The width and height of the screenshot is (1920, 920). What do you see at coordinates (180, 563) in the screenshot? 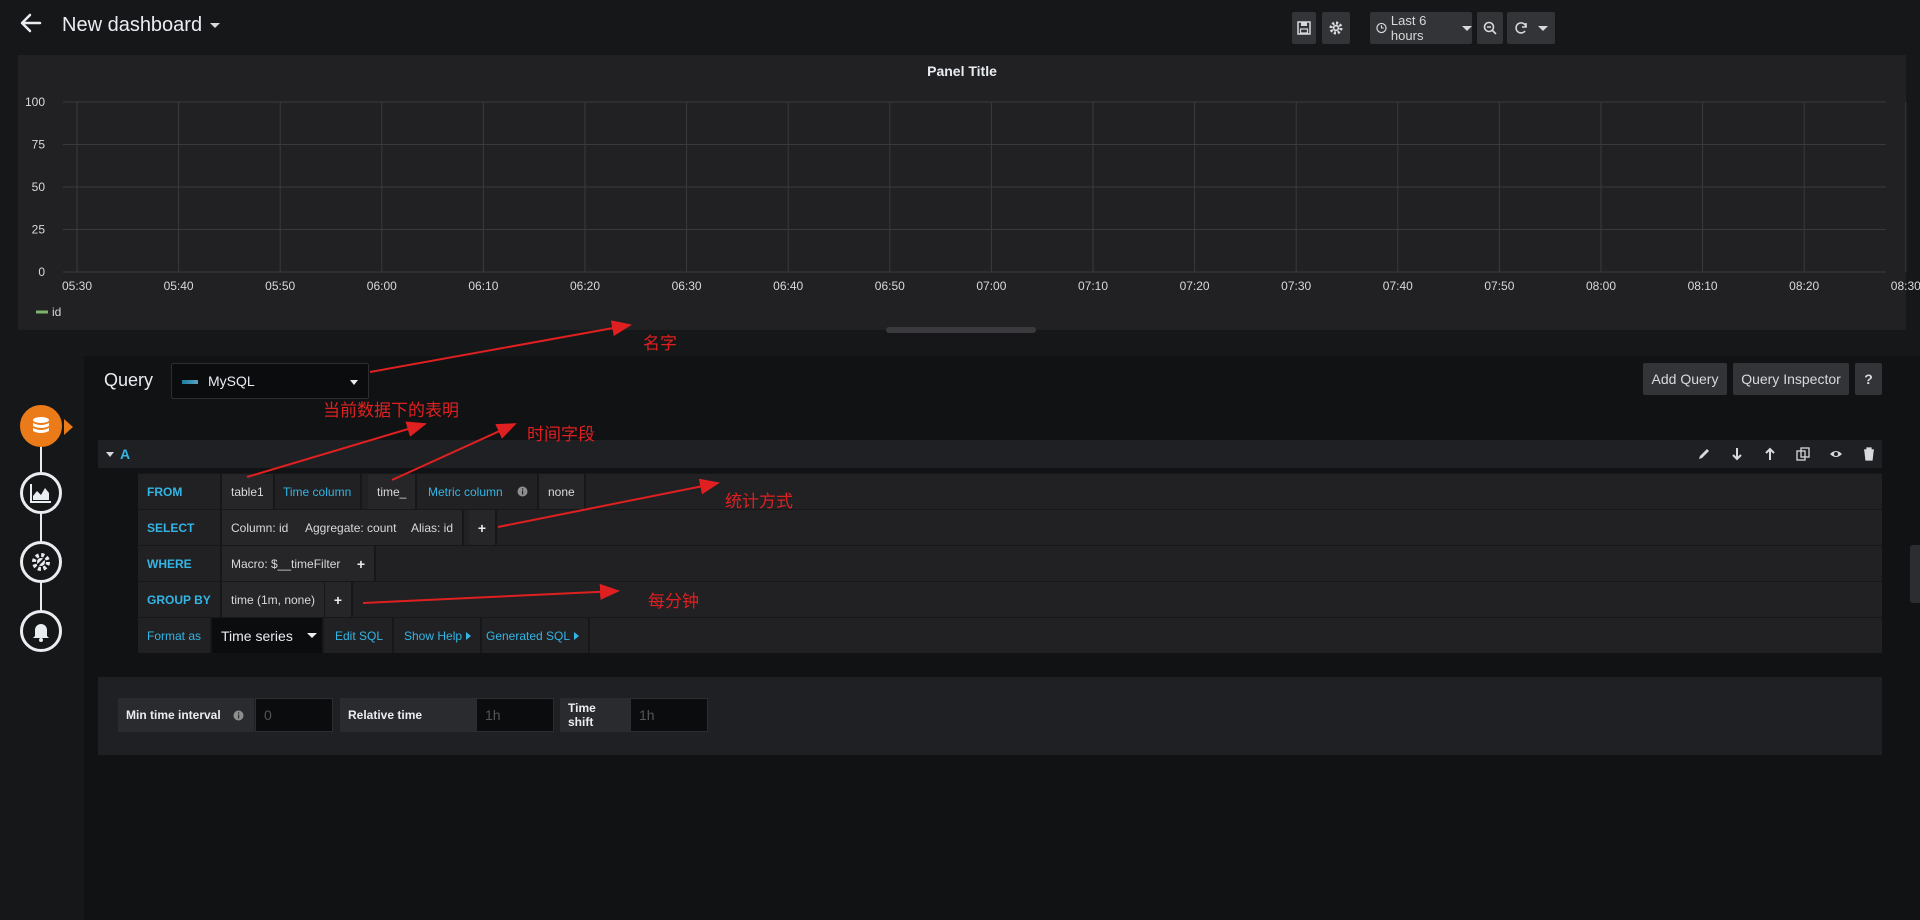
I see `where-keyword: WHERE` at bounding box center [180, 563].